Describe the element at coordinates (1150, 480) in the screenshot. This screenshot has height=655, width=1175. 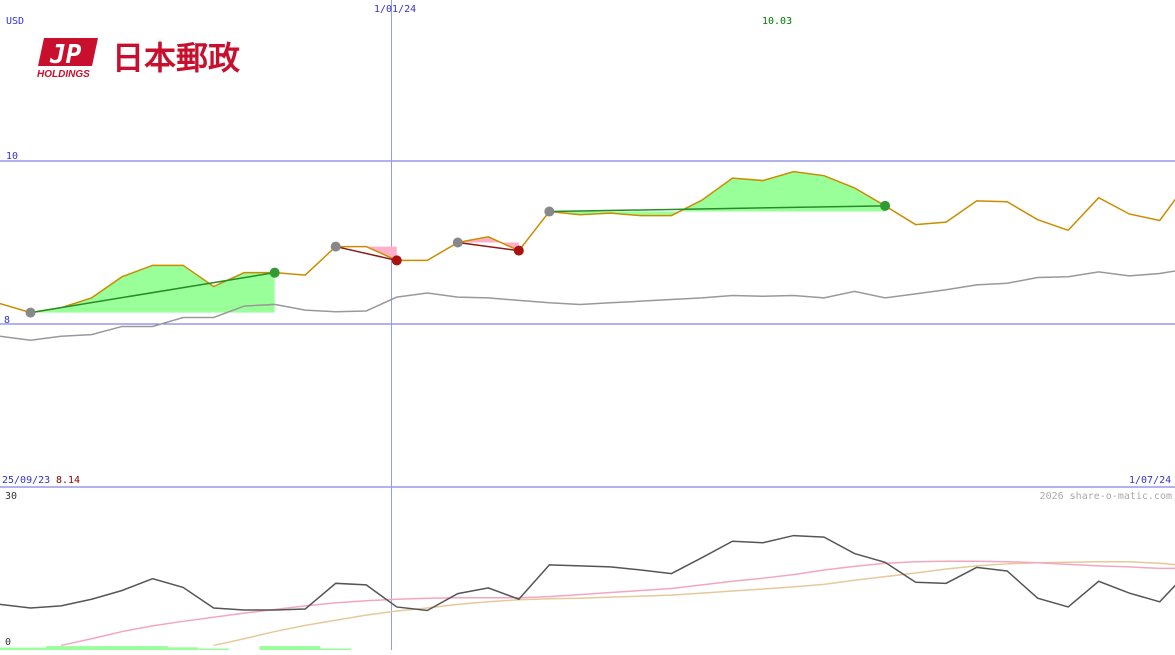
I see `date-end-label: 1/07/24` at that location.